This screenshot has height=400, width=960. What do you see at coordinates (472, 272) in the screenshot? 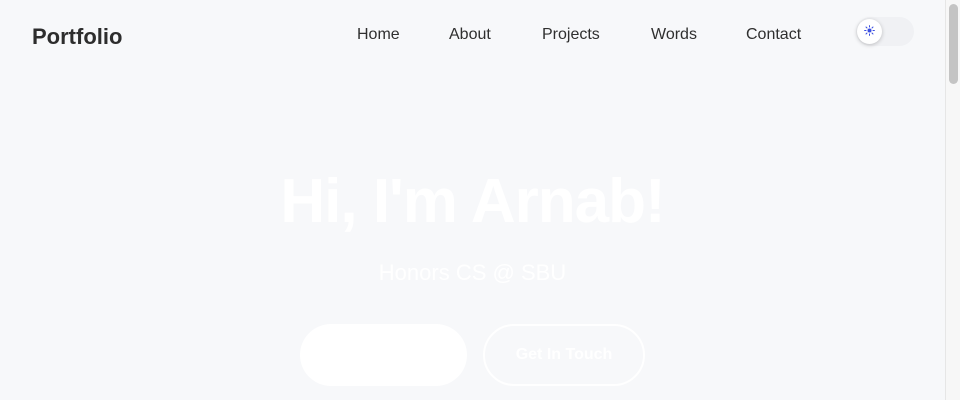
I see `hero-subtitle: Honors CS @ SBU` at bounding box center [472, 272].